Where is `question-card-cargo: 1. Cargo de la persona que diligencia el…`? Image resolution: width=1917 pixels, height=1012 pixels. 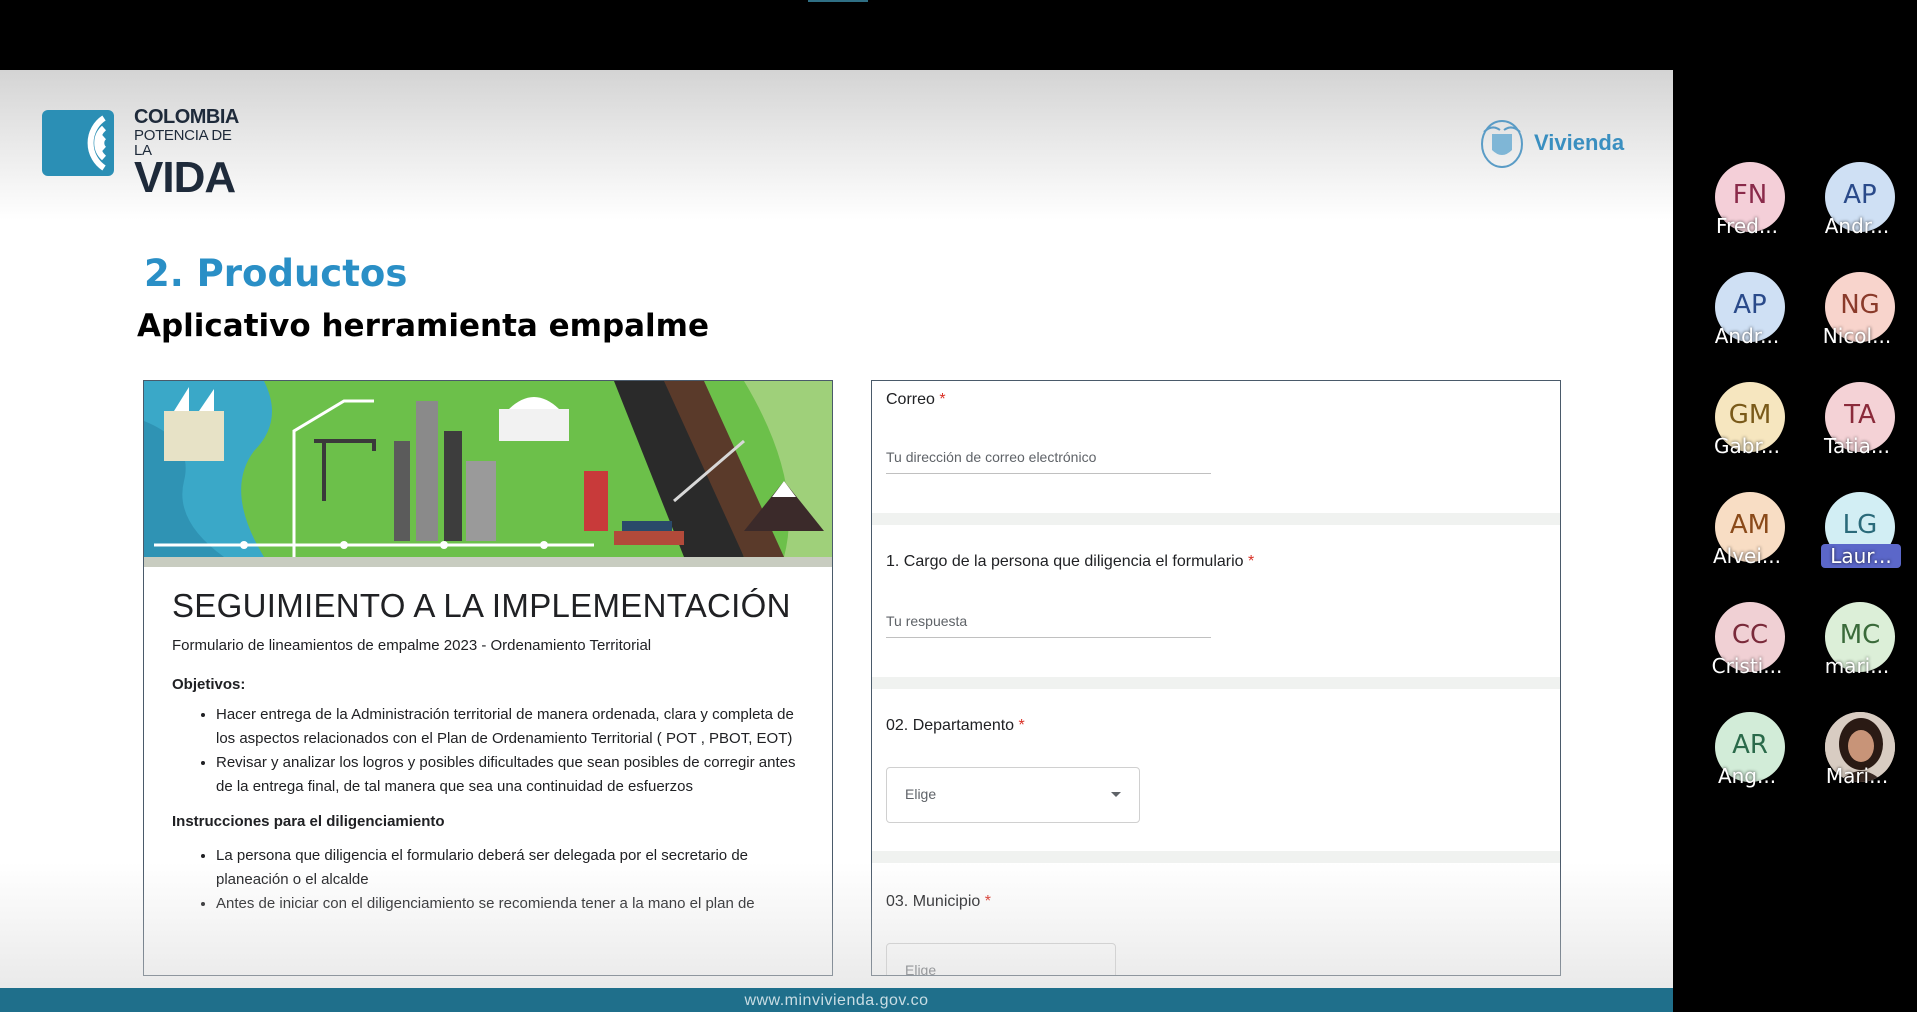 question-card-cargo: 1. Cargo de la persona que diligencia el… is located at coordinates (1216, 601).